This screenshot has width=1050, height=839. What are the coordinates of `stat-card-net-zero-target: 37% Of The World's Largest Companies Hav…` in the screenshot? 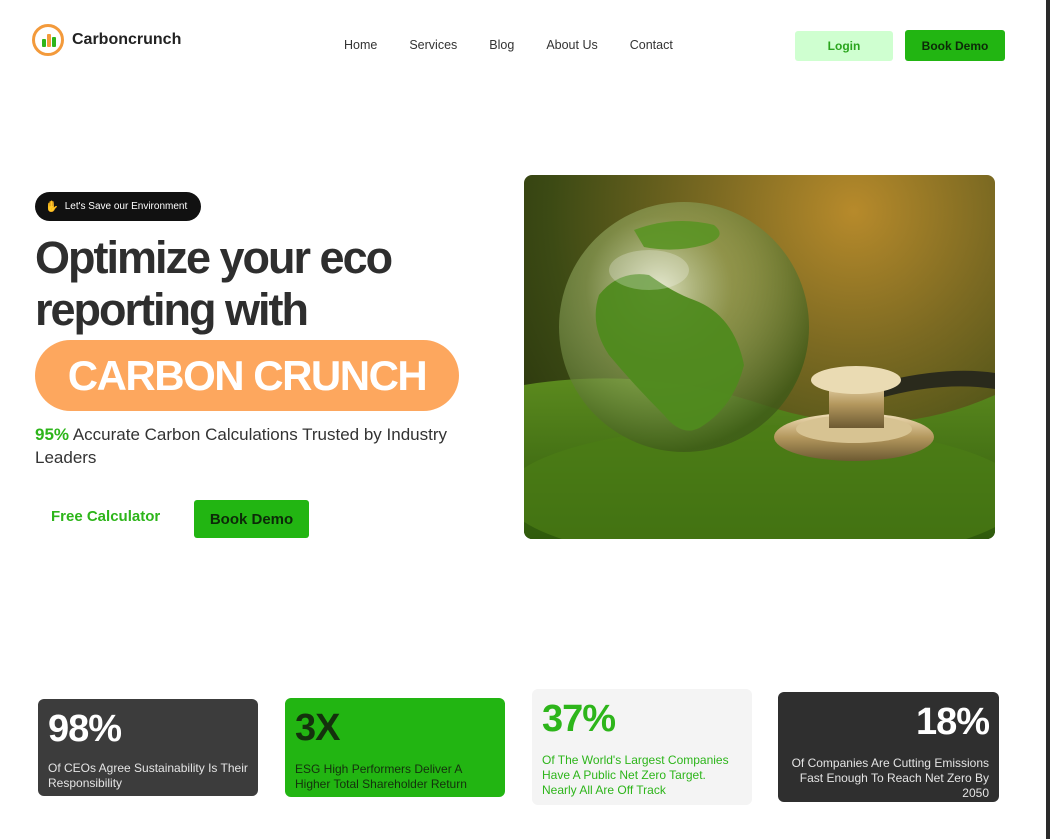 It's located at (642, 747).